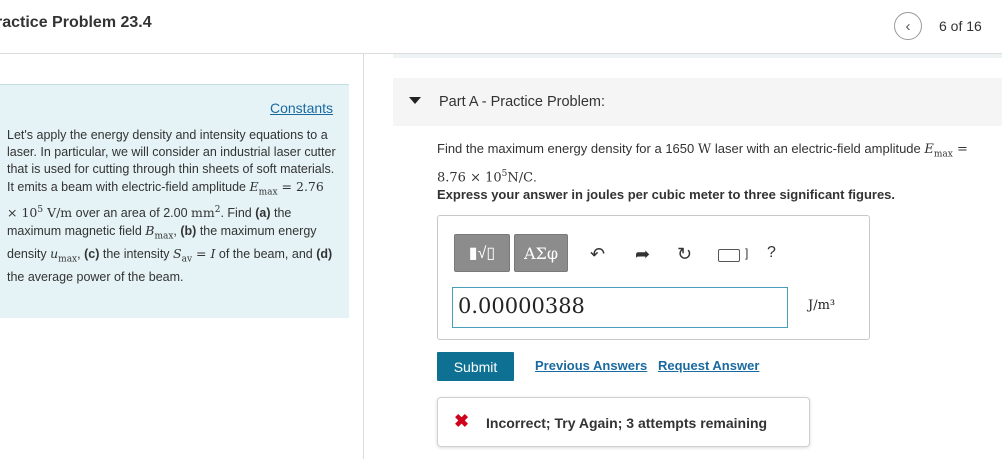 The height and width of the screenshot is (459, 1002). I want to click on answer-input: 0.00000388, so click(620, 307).